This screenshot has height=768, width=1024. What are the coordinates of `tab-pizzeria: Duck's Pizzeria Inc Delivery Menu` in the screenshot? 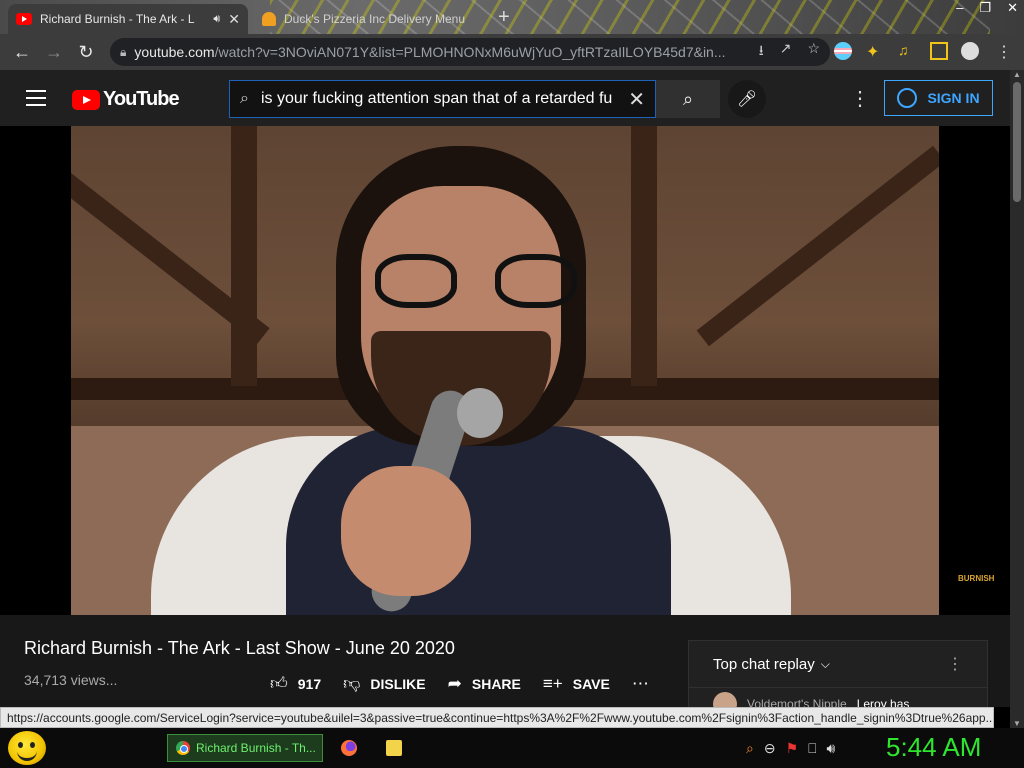 It's located at (365, 19).